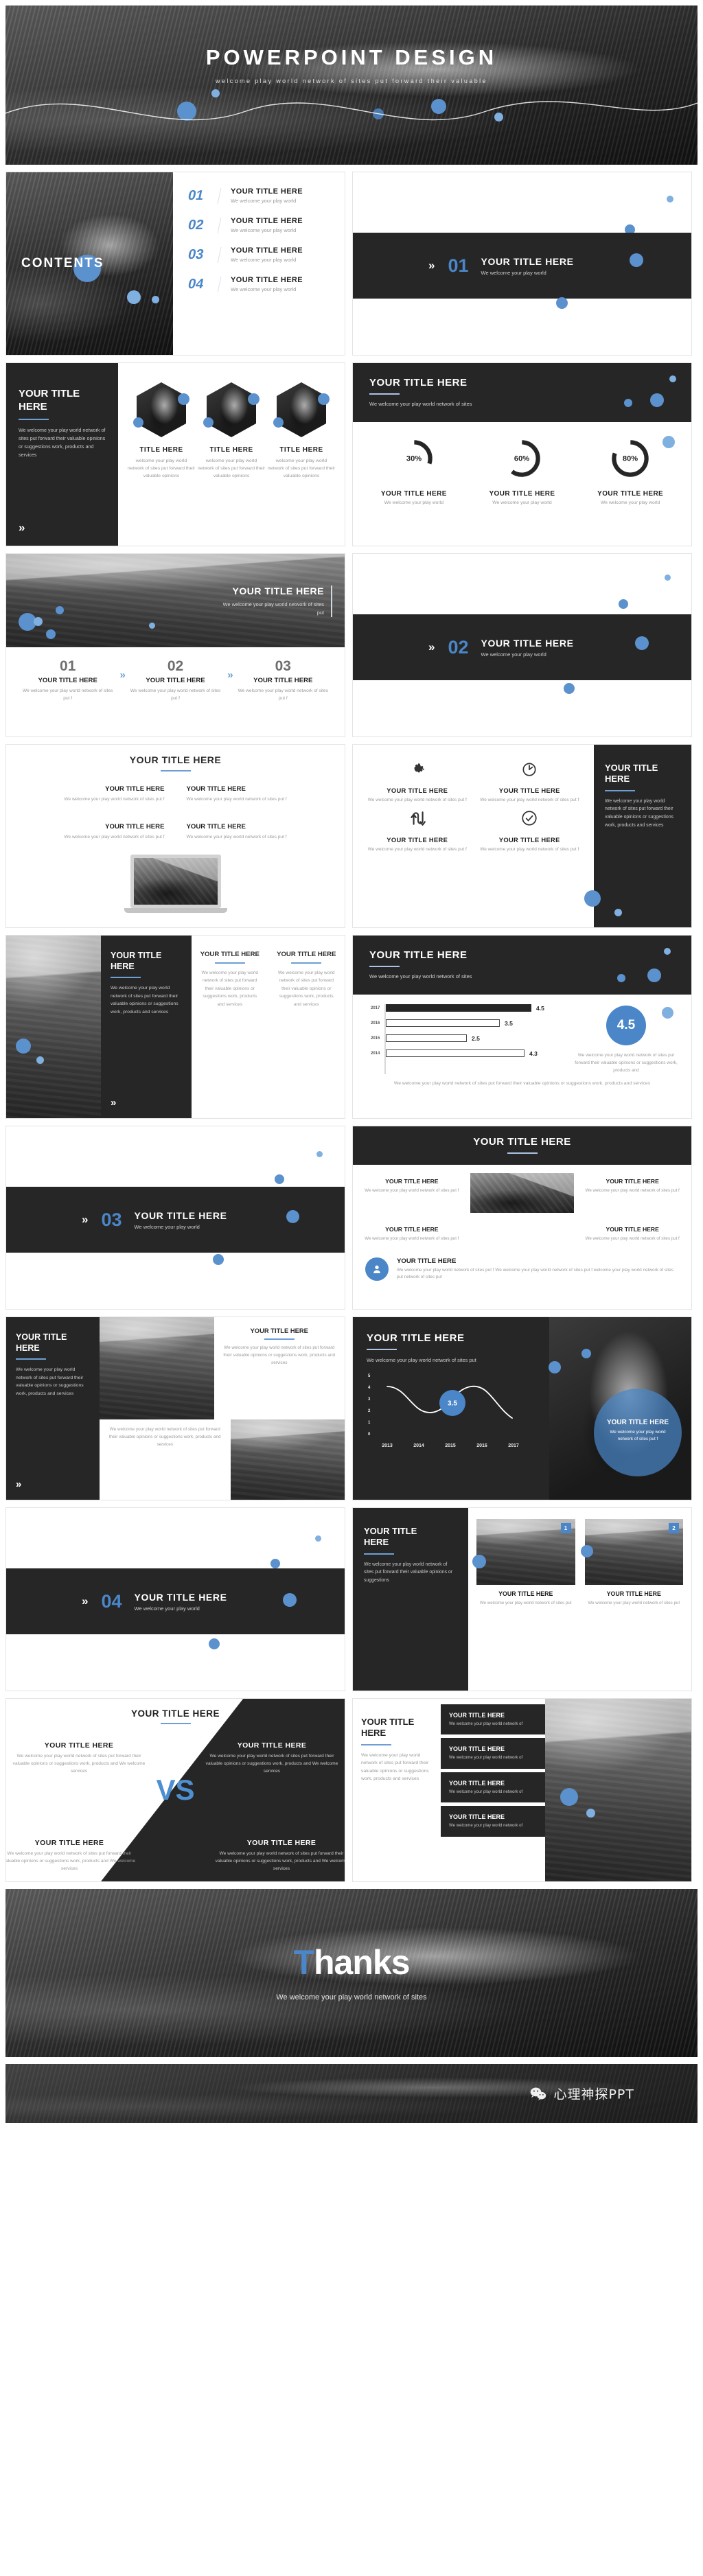 The height and width of the screenshot is (2576, 703). What do you see at coordinates (53, 1027) in the screenshot?
I see `photo-text-image` at bounding box center [53, 1027].